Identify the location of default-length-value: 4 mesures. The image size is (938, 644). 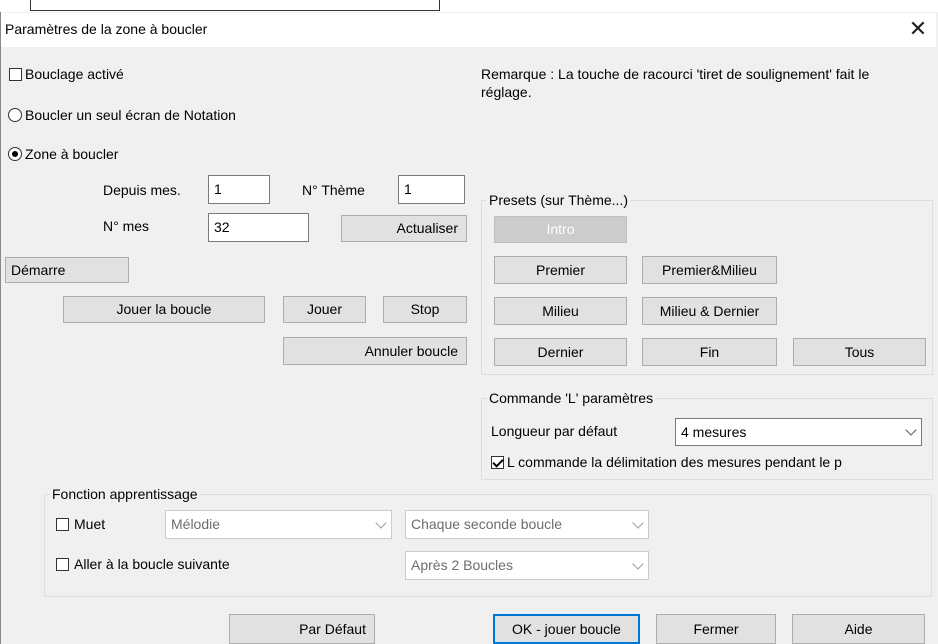
(714, 432).